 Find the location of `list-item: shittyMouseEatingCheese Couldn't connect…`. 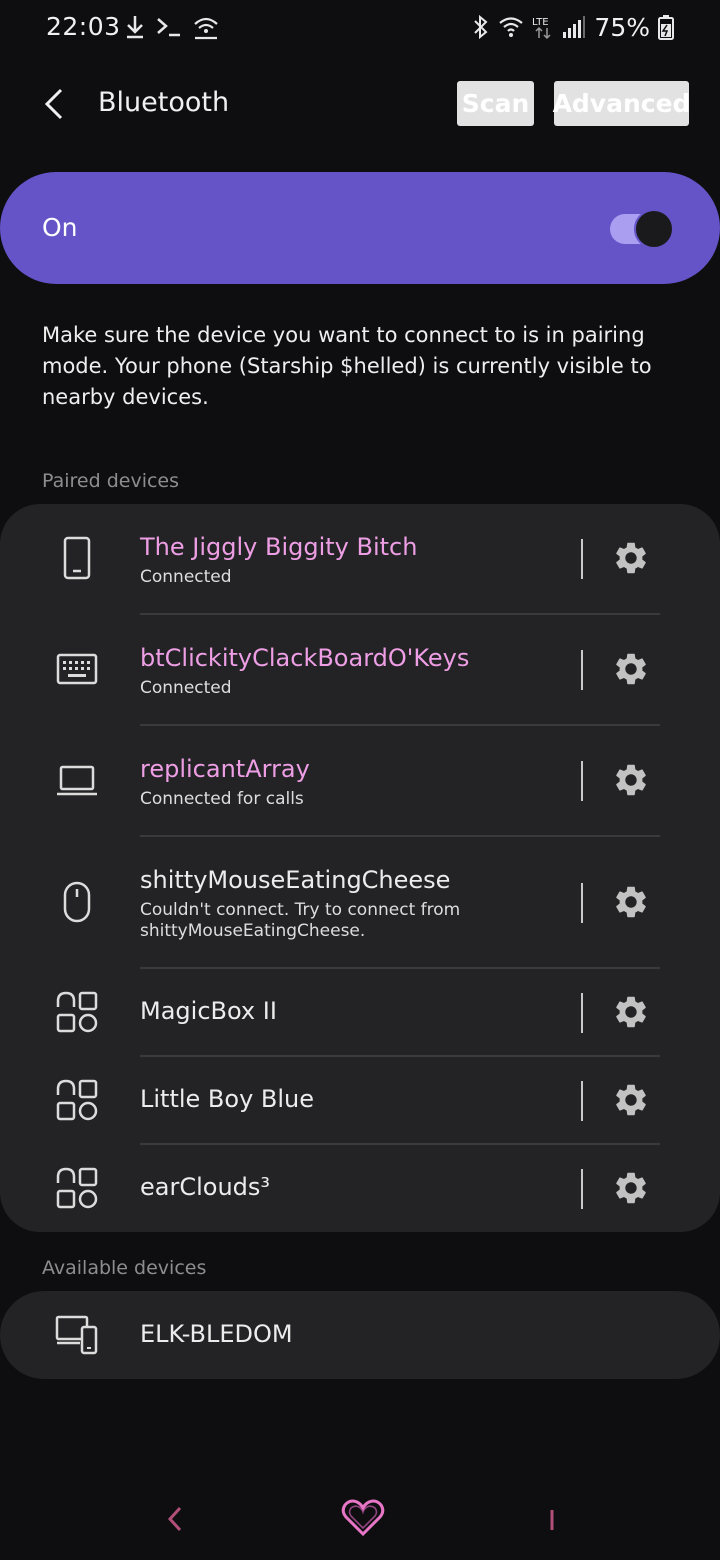

list-item: shittyMouseEatingCheese Couldn't connect… is located at coordinates (360, 903).